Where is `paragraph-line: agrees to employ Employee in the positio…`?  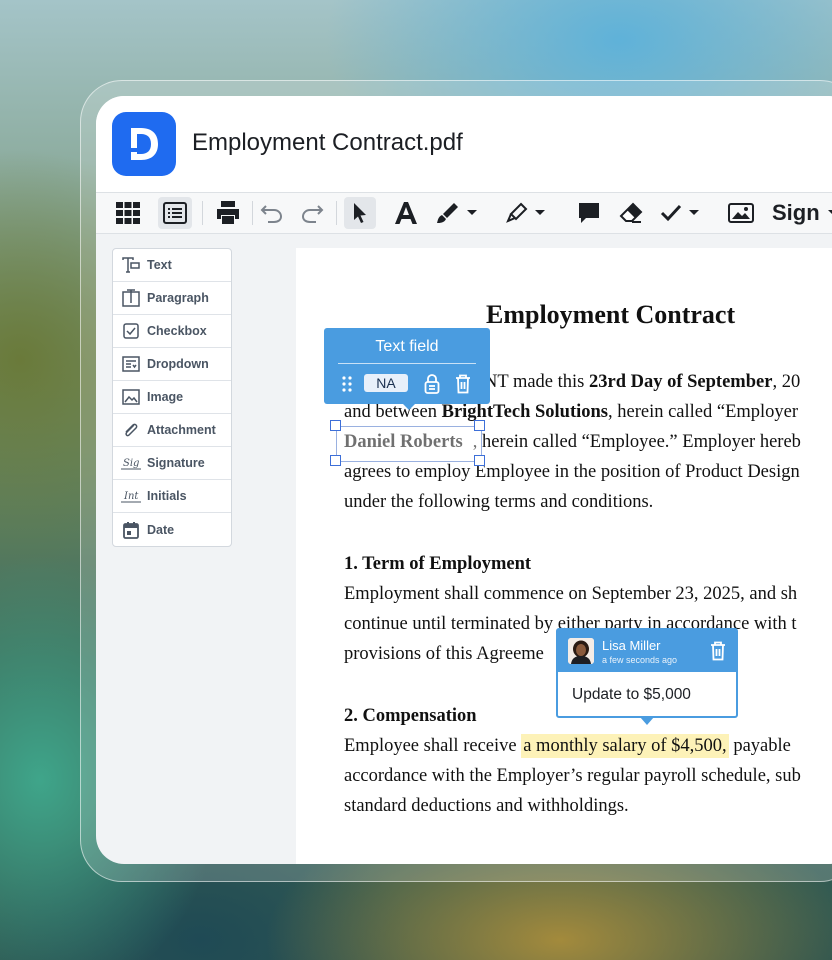 paragraph-line: agrees to employ Employee in the positio… is located at coordinates (572, 472).